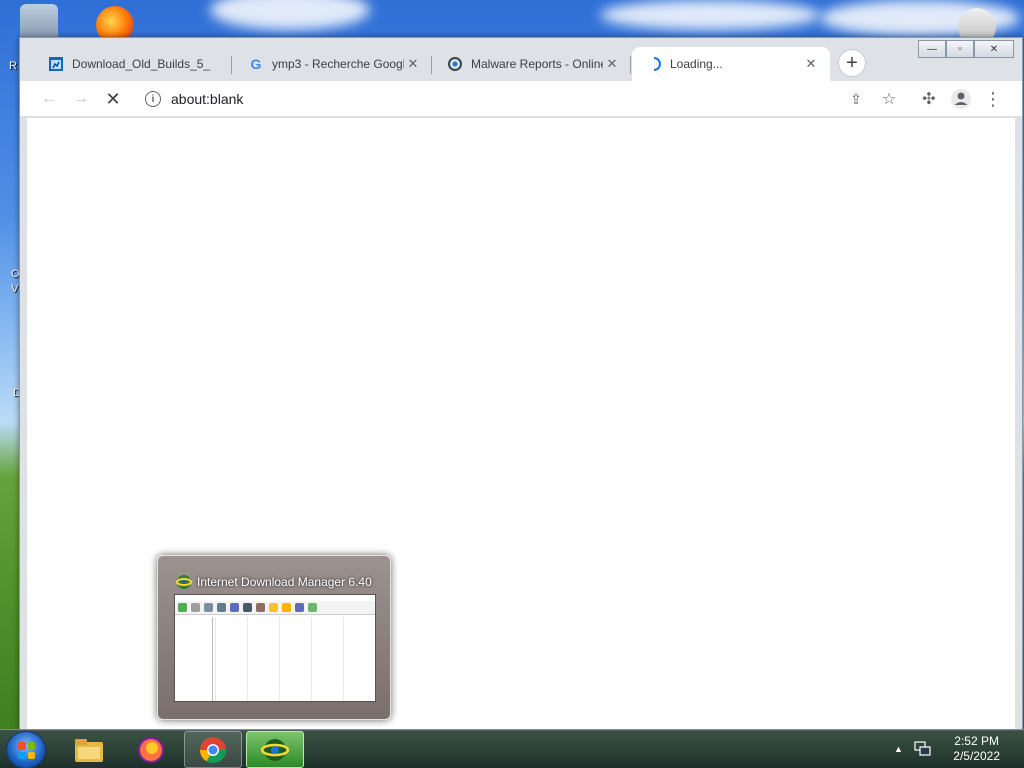 Image resolution: width=1024 pixels, height=768 pixels. I want to click on maximize-button: ▫, so click(960, 49).